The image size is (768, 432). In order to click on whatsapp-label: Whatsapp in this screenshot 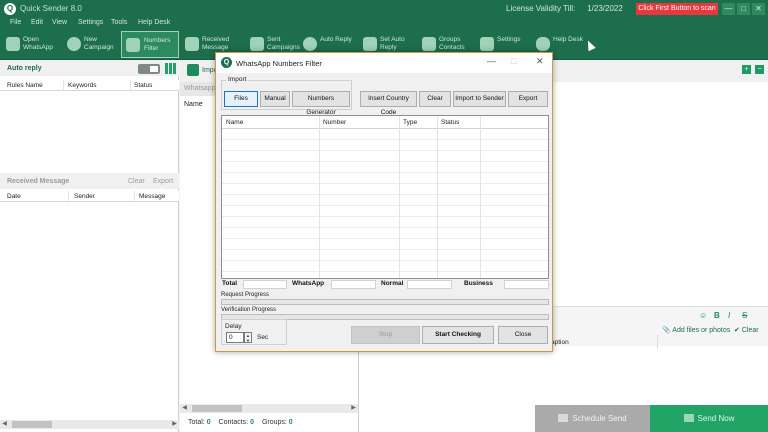, I will do `click(200, 88)`.